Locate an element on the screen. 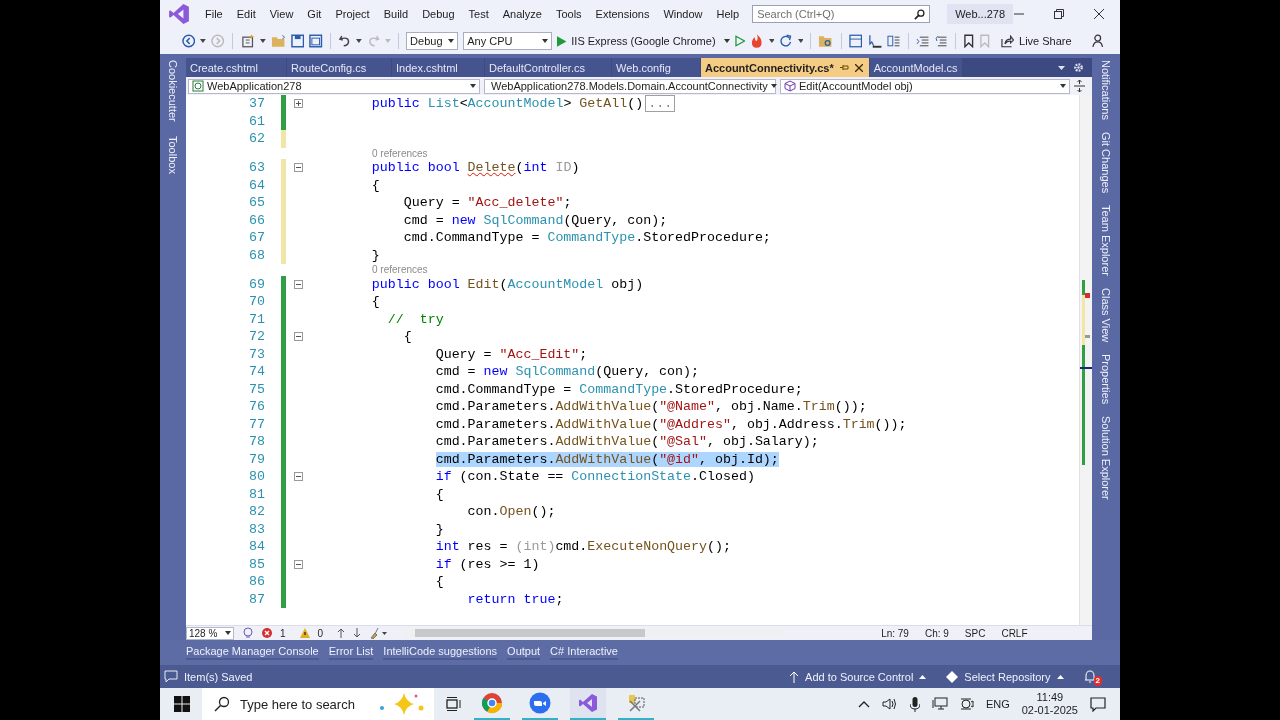 This screenshot has width=1280, height=720. menu-item: File is located at coordinates (214, 14).